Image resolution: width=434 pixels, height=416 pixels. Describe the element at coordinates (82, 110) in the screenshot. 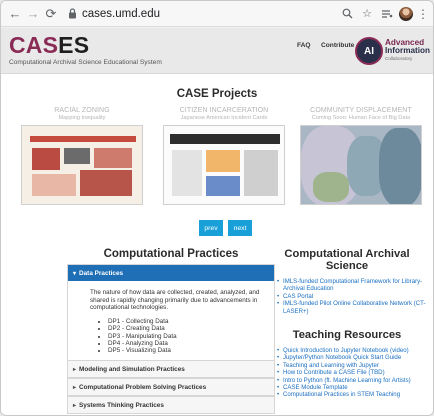

I see `card-title: RACIAL ZONING` at that location.